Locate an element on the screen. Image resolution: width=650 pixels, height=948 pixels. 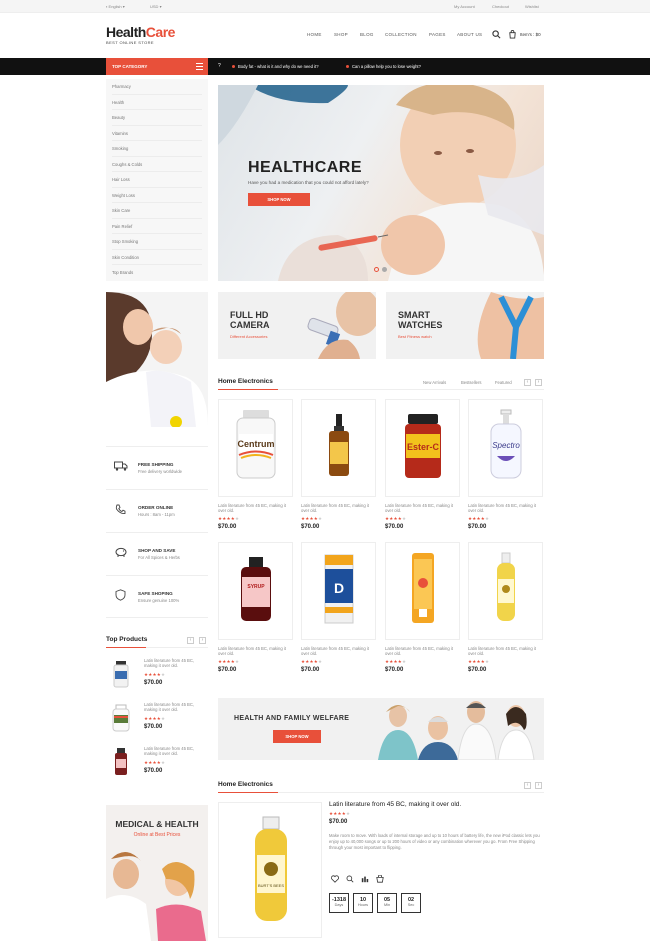
menu-icon is located at coordinates (199, 66).